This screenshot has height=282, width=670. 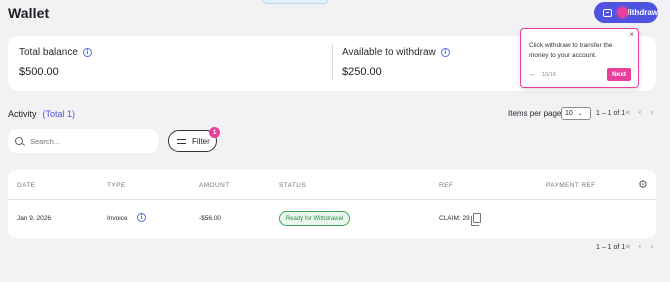 I want to click on available-balance-text: Available to withdraw, so click(x=389, y=52).